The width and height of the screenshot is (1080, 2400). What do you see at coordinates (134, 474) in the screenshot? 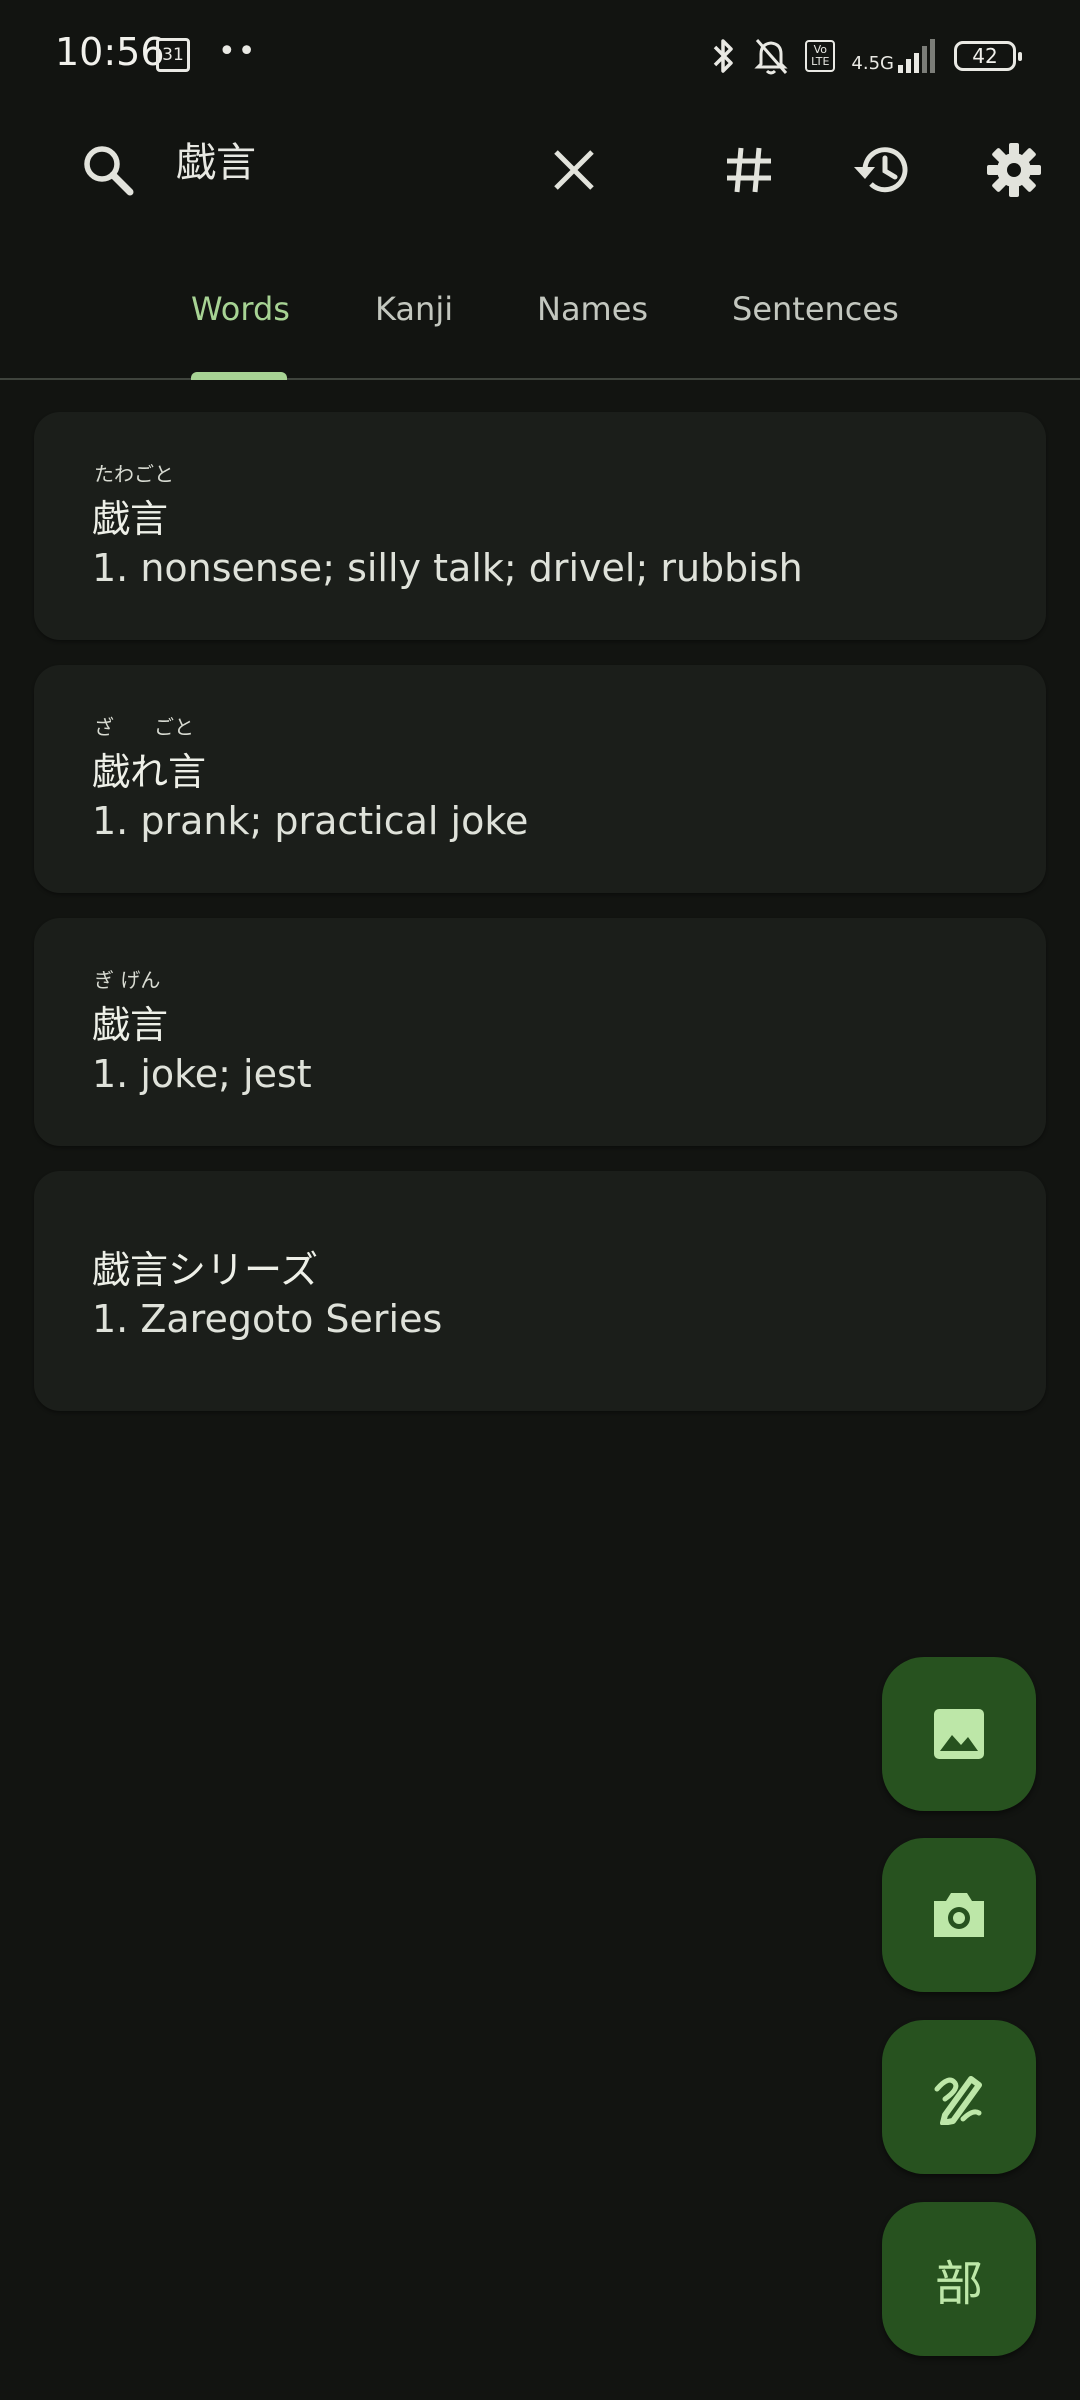
I see `furigana: たわごと` at bounding box center [134, 474].